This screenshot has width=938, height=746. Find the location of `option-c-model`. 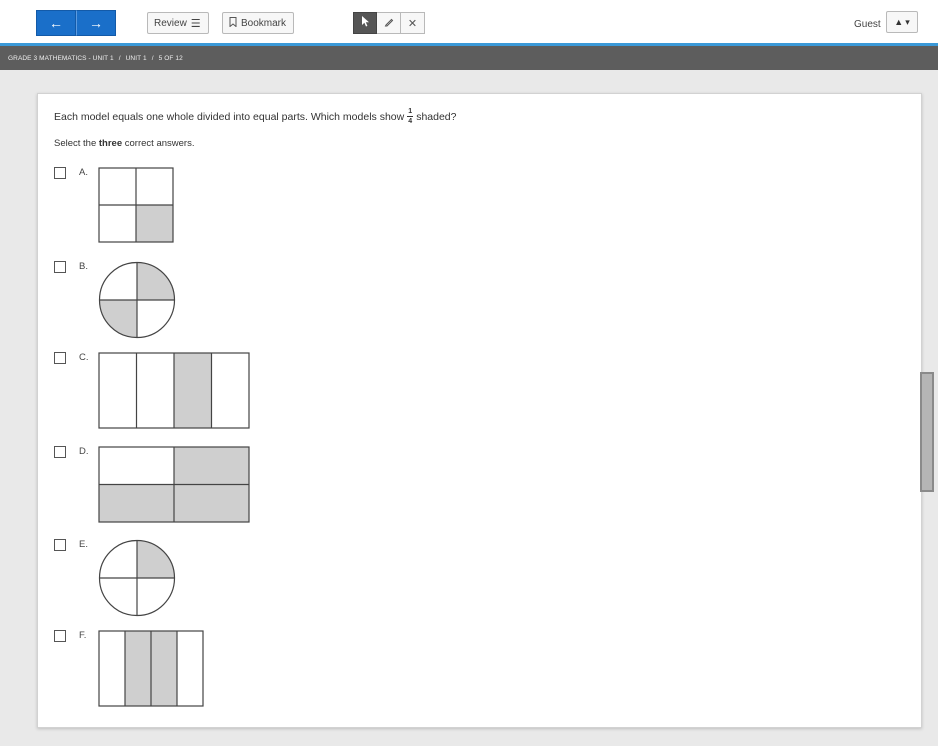

option-c-model is located at coordinates (174, 390).